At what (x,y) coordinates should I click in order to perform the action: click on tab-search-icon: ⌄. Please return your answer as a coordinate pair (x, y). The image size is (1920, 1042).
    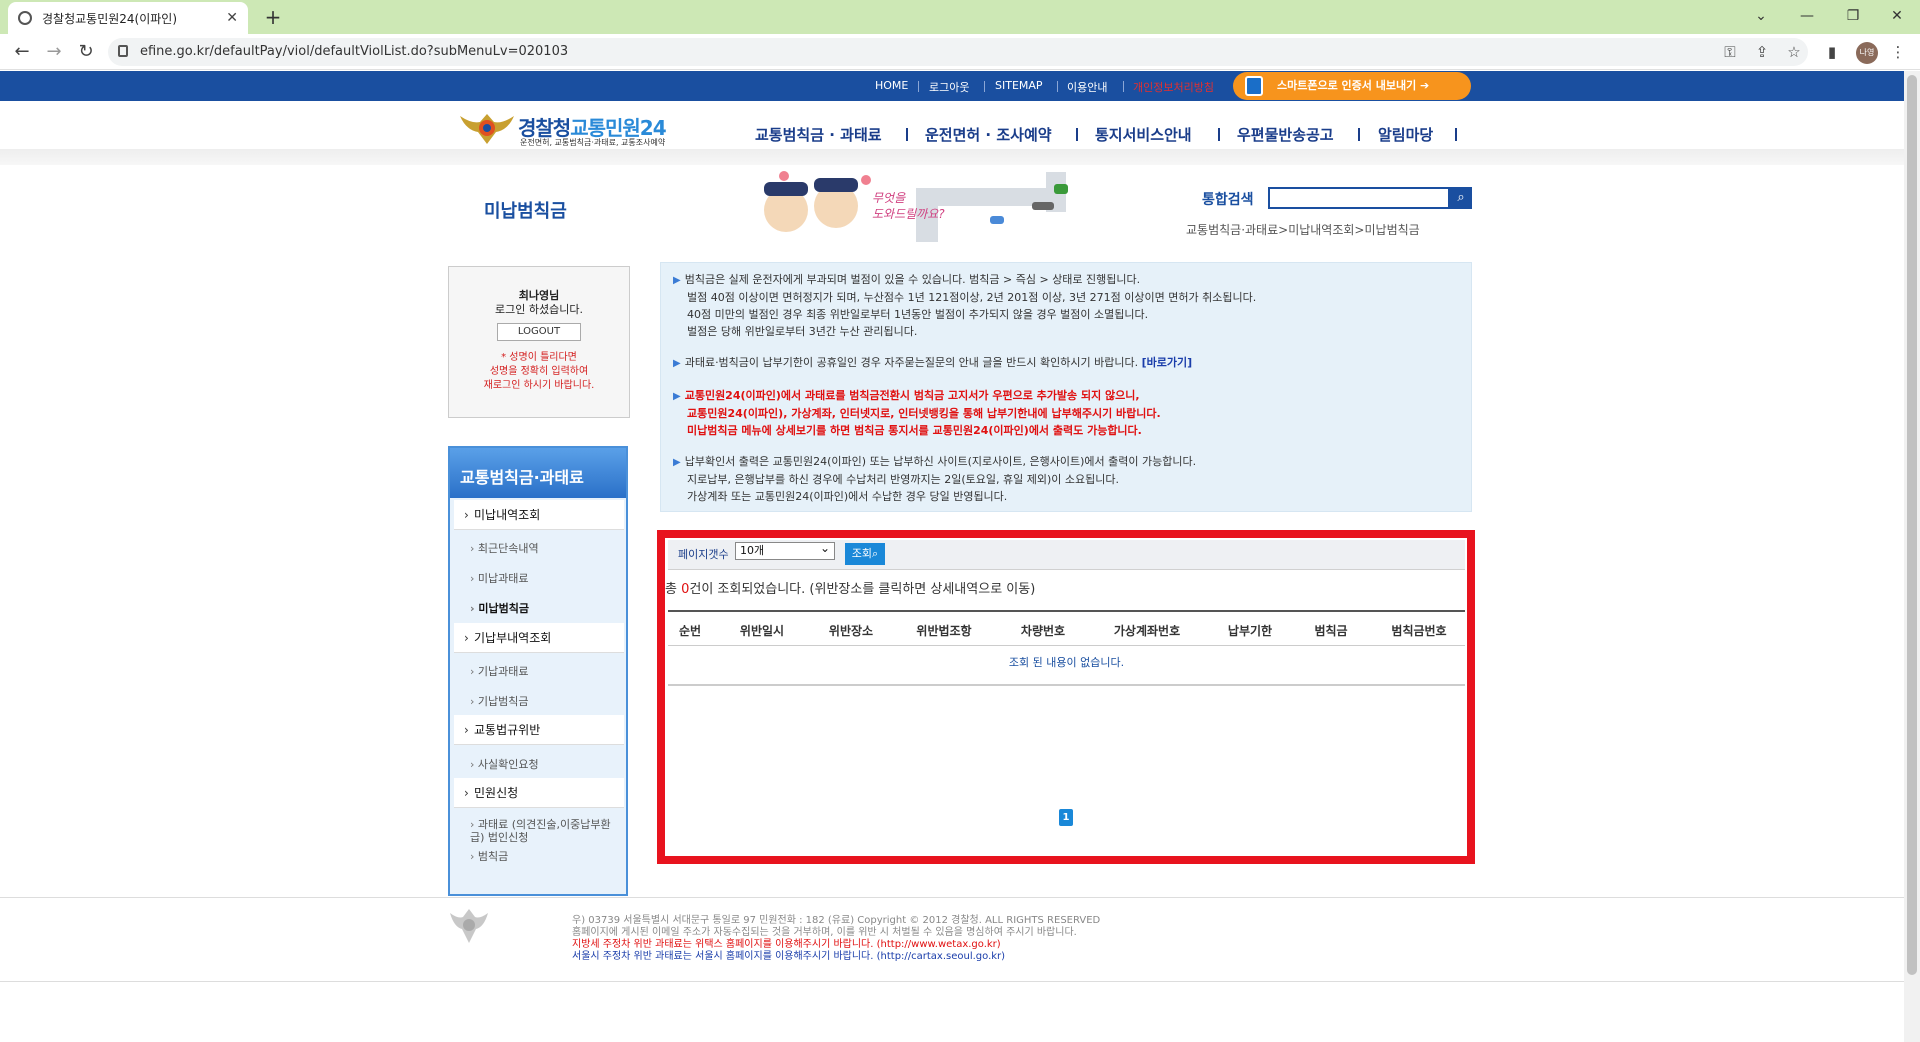
    Looking at the image, I should click on (1761, 17).